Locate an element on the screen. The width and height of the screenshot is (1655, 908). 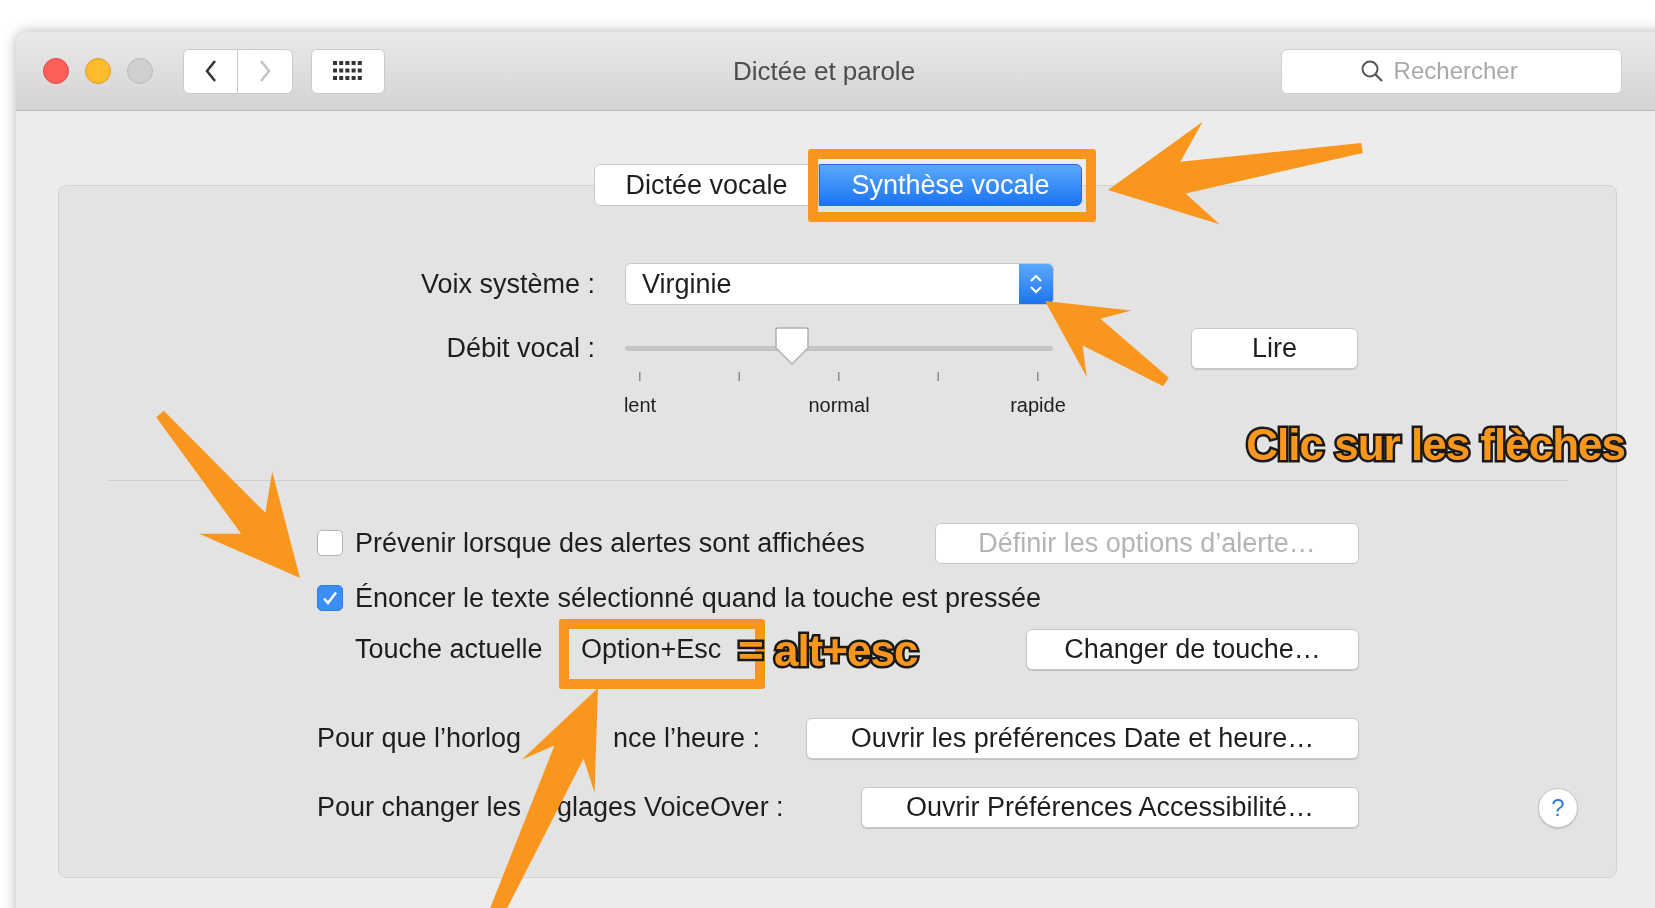
grid-button is located at coordinates (348, 71).